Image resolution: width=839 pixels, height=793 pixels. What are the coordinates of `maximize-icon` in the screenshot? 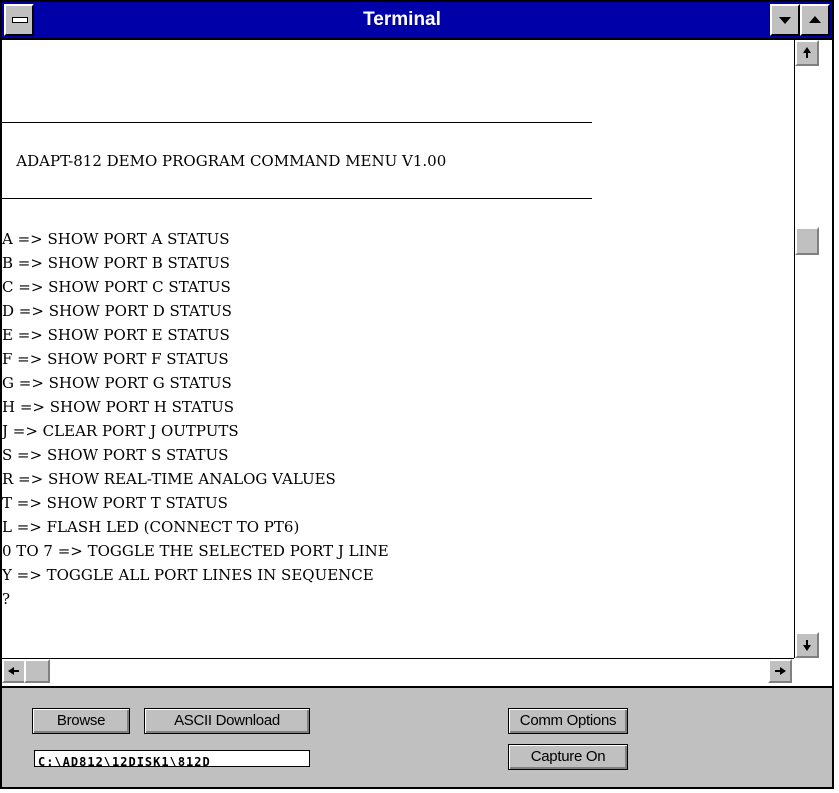 It's located at (815, 20).